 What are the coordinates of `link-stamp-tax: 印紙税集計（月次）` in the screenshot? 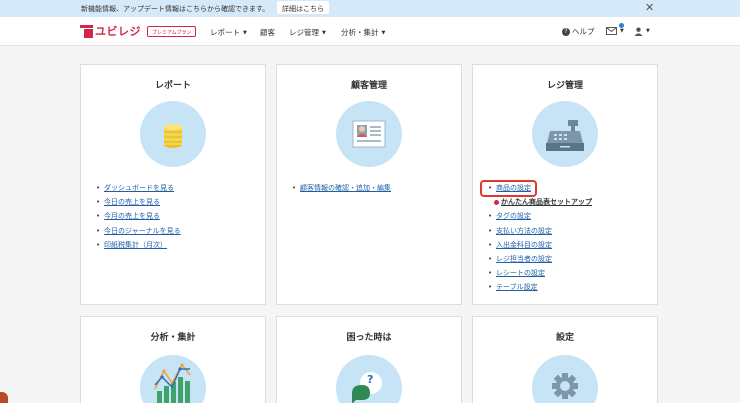 It's located at (135, 245).